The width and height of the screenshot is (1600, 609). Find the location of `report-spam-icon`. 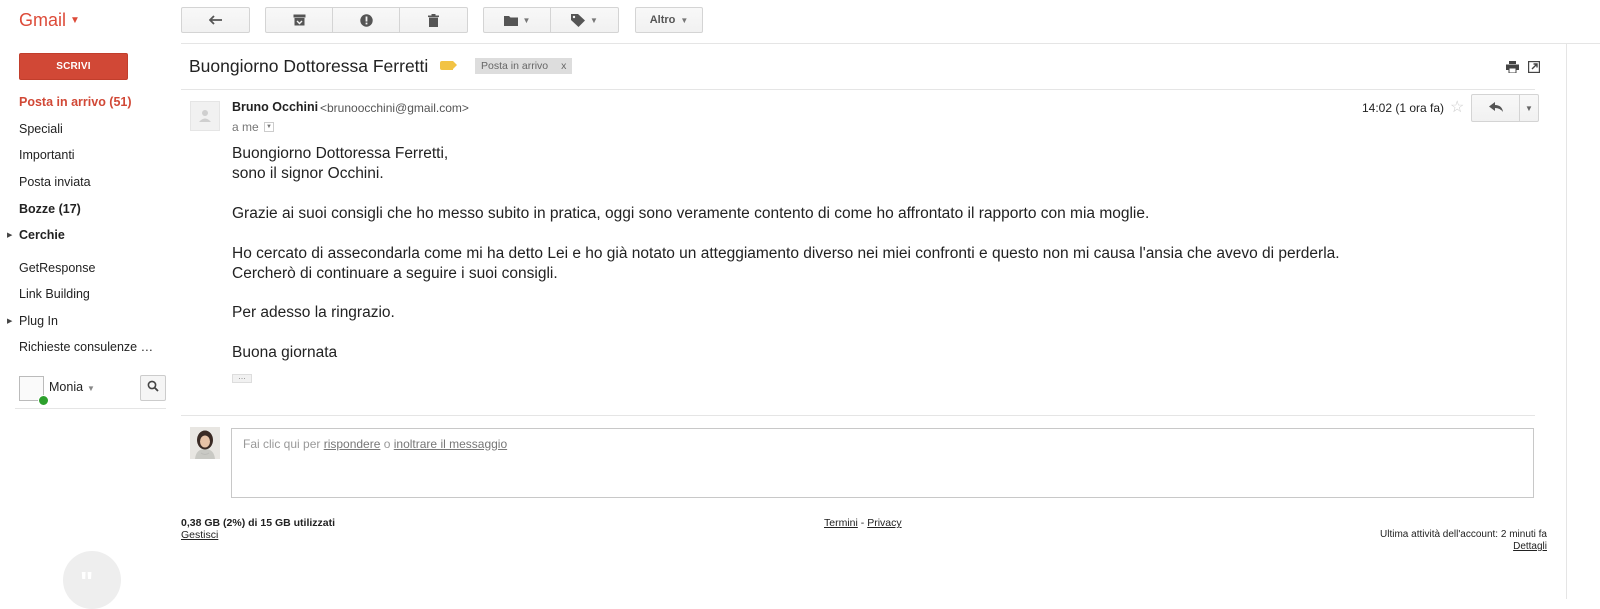

report-spam-icon is located at coordinates (366, 20).